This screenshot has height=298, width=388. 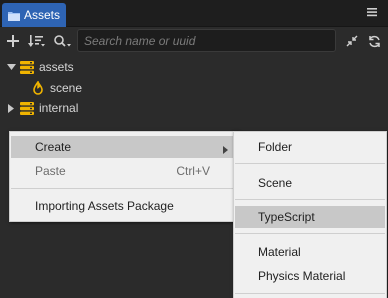 I want to click on assets-toolbar: Search name or uuid, so click(x=194, y=41).